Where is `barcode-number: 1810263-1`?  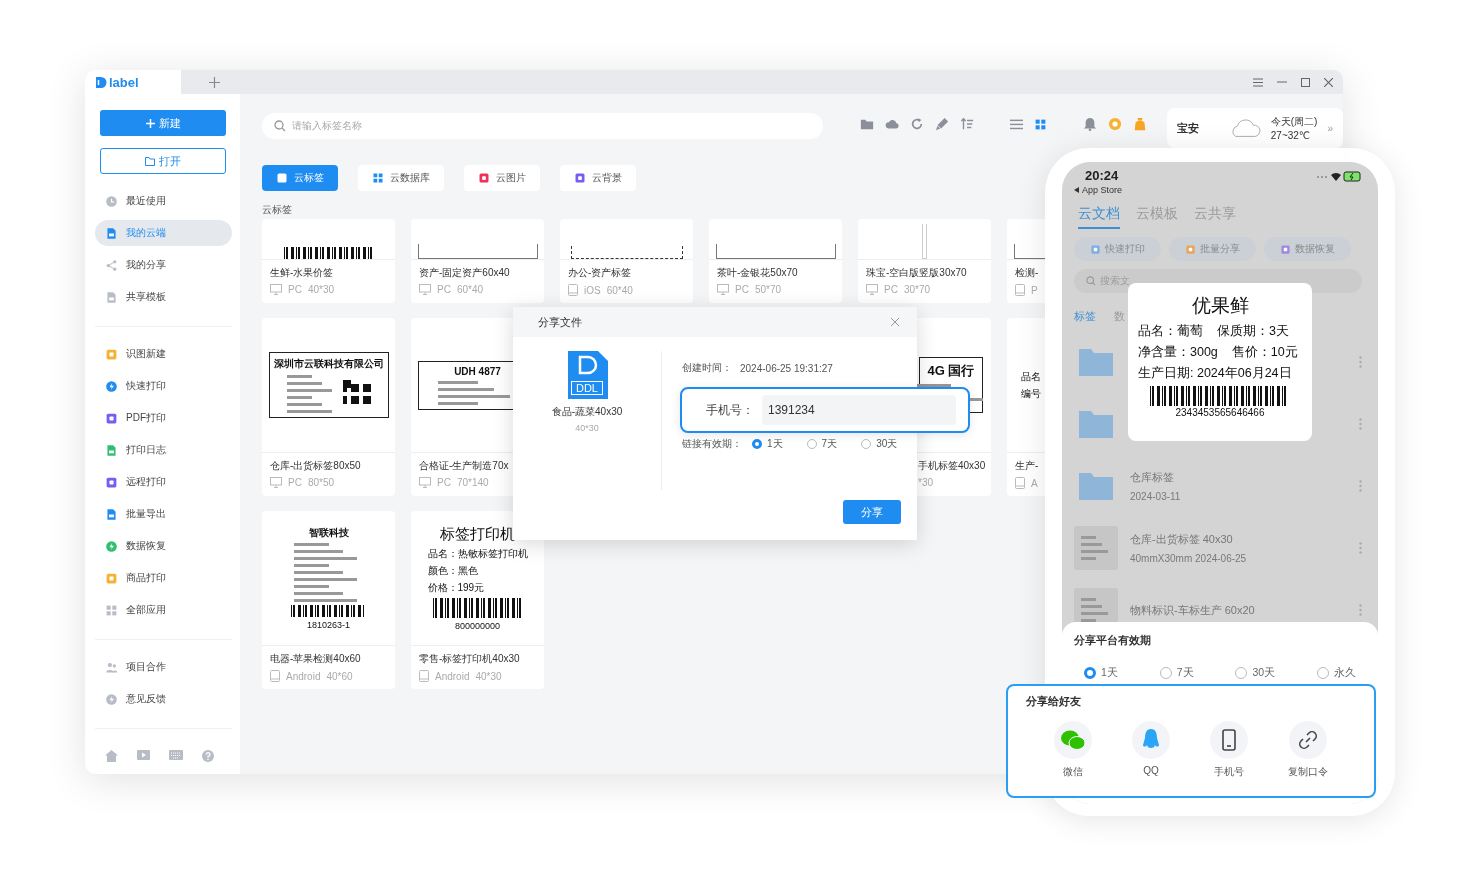 barcode-number: 1810263-1 is located at coordinates (328, 625).